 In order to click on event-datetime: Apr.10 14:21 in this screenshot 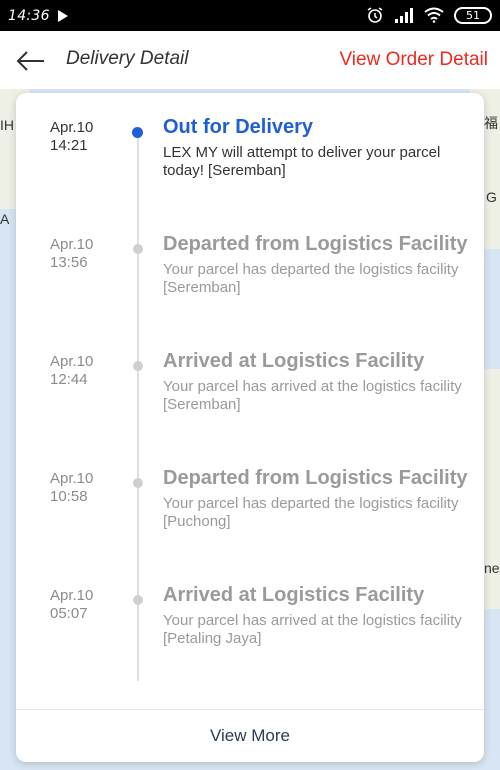, I will do `click(71, 137)`.